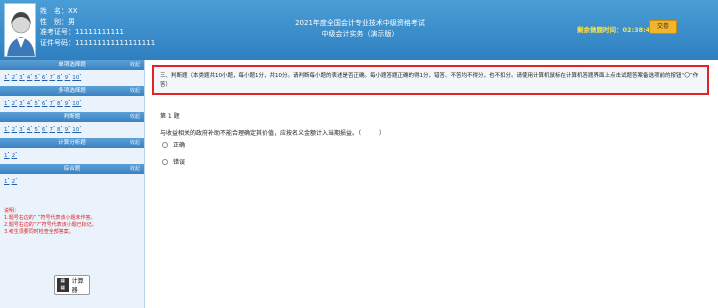 Image resolution: width=718 pixels, height=308 pixels. Describe the element at coordinates (12, 211) in the screenshot. I see `notes-title: 说明：` at that location.